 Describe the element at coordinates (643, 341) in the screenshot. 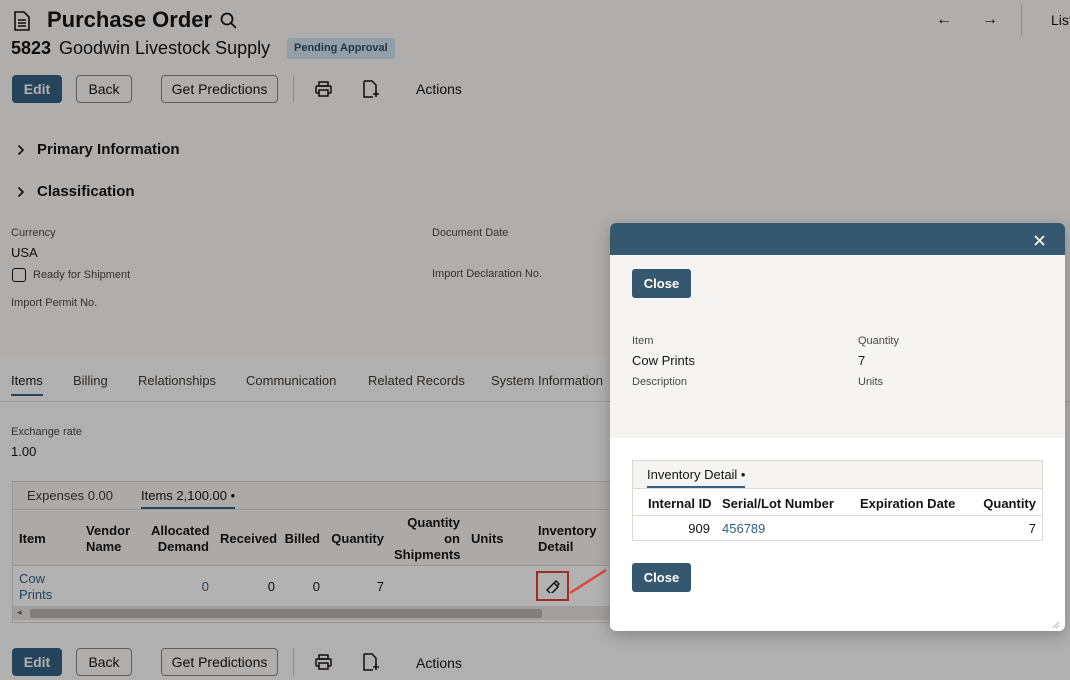

I see `item-label: Item` at that location.